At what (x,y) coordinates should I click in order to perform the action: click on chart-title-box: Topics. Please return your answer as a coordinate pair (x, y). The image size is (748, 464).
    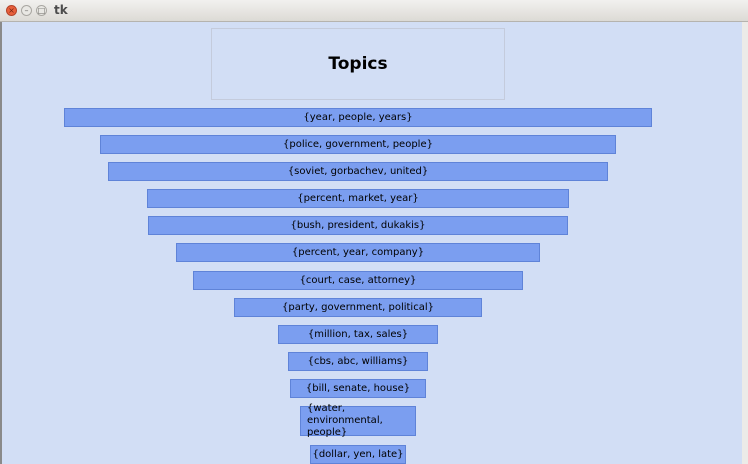
    Looking at the image, I should click on (358, 64).